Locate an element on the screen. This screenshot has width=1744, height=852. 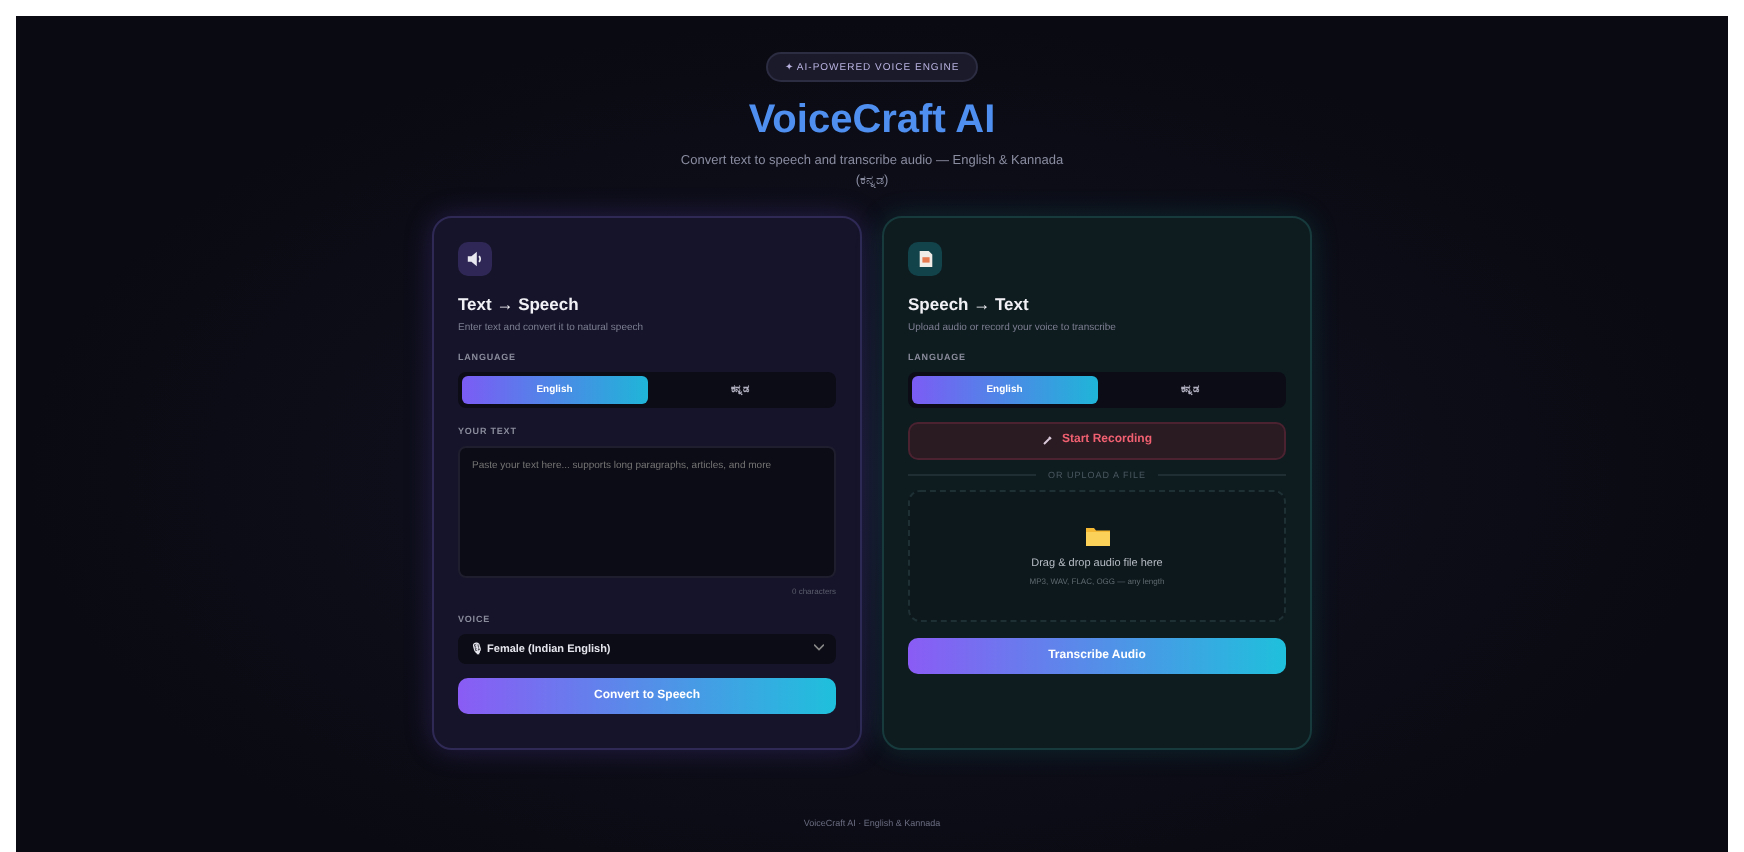
card-title: Text → Speech is located at coordinates (519, 303).